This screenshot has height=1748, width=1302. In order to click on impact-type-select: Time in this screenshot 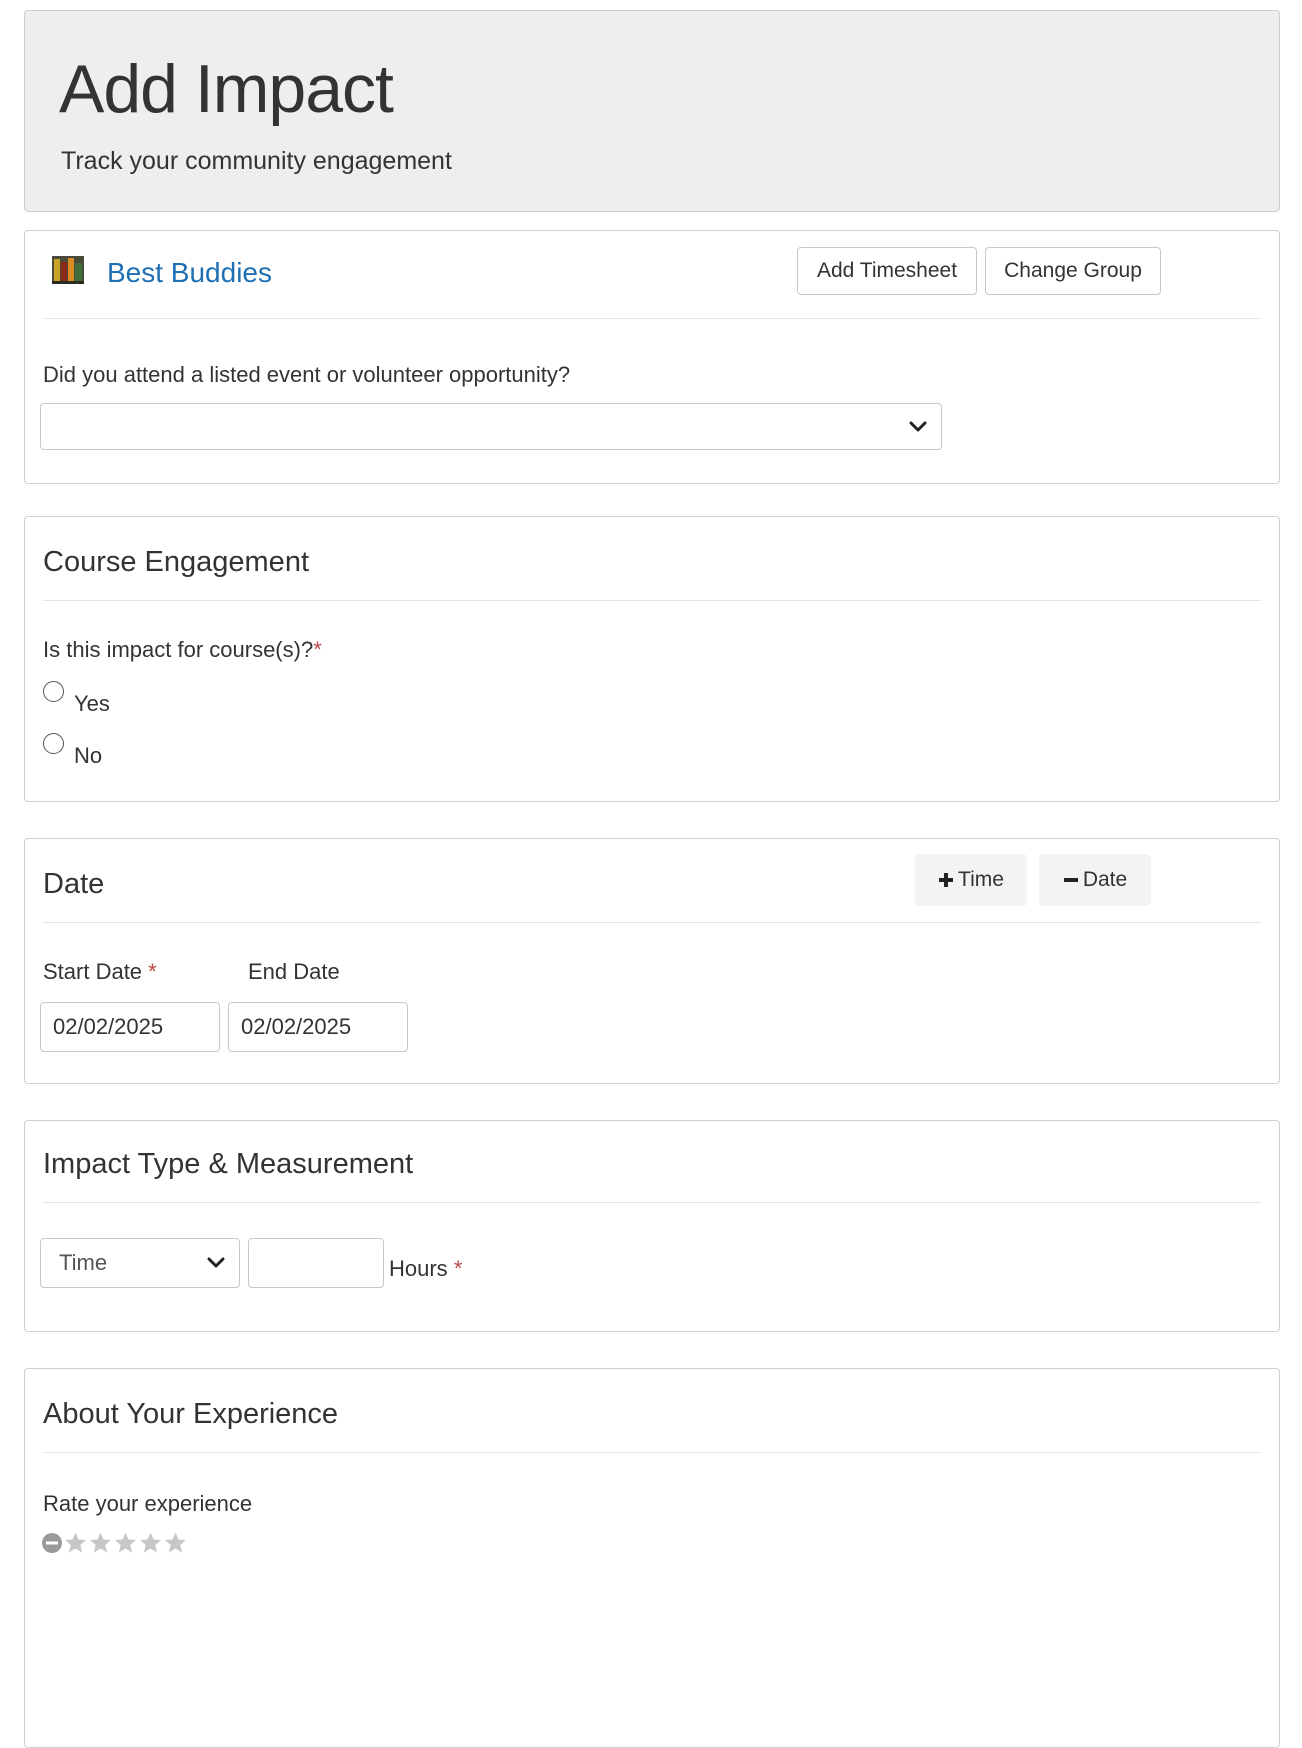, I will do `click(140, 1263)`.